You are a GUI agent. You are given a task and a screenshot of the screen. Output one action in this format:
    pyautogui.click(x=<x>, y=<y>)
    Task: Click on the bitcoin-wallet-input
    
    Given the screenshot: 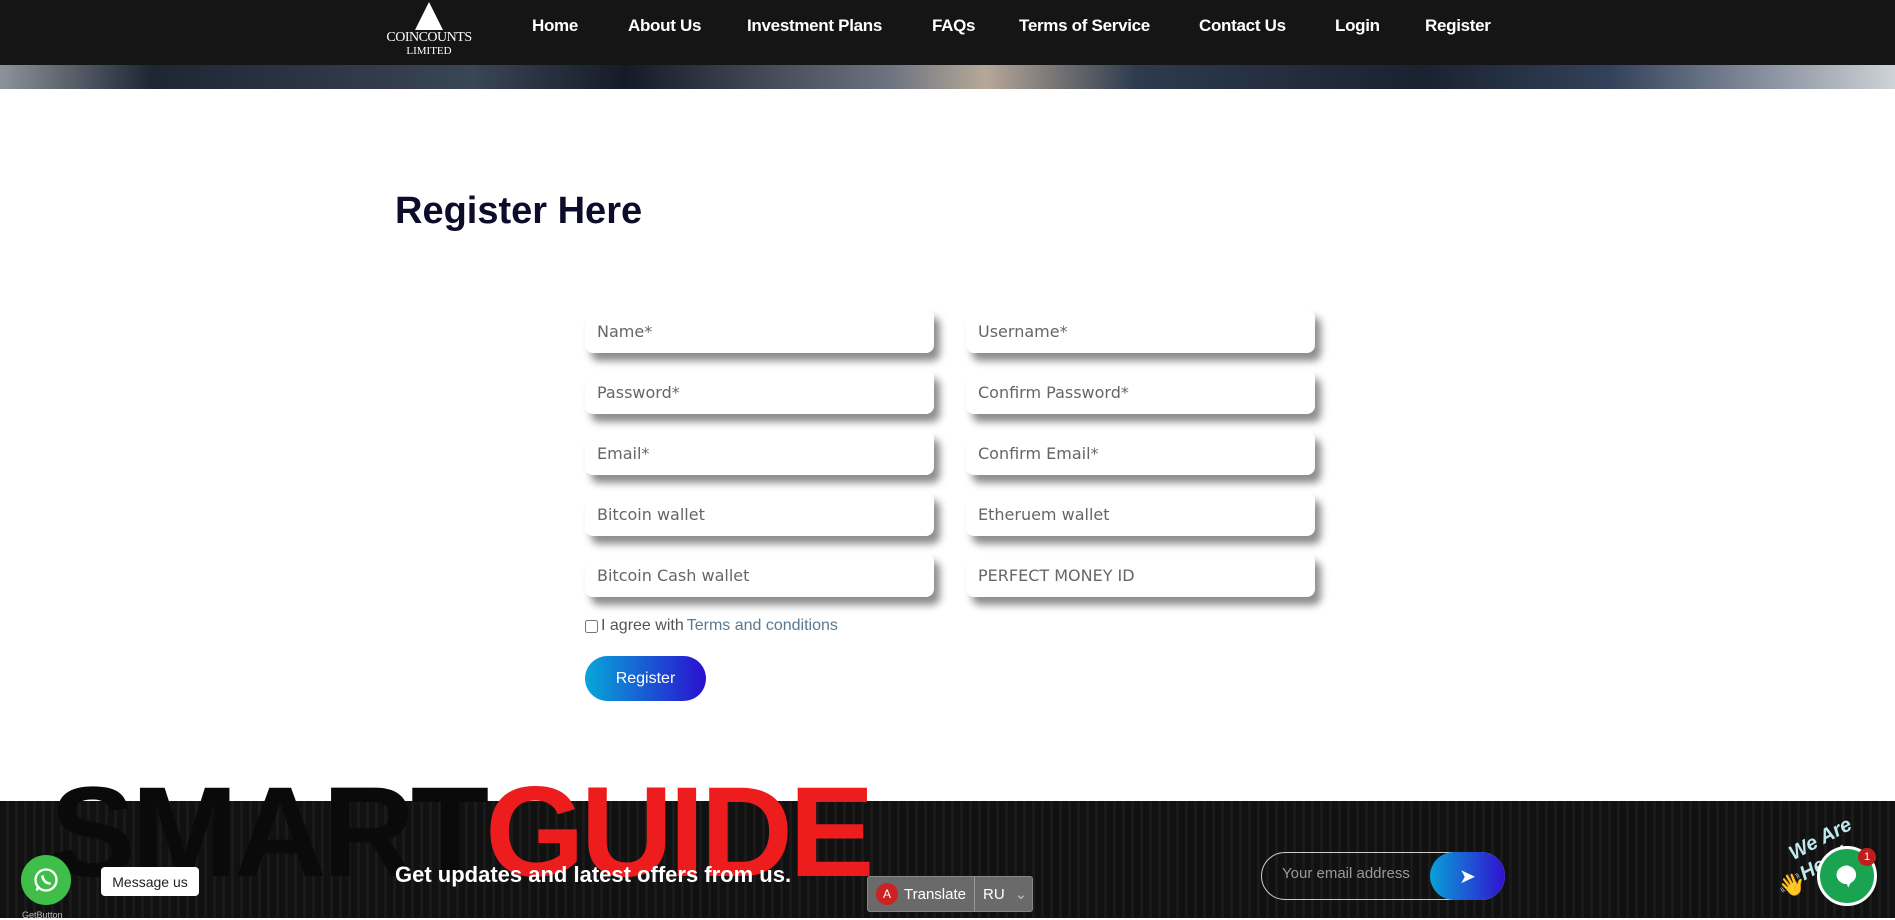 What is the action you would take?
    pyautogui.click(x=759, y=514)
    